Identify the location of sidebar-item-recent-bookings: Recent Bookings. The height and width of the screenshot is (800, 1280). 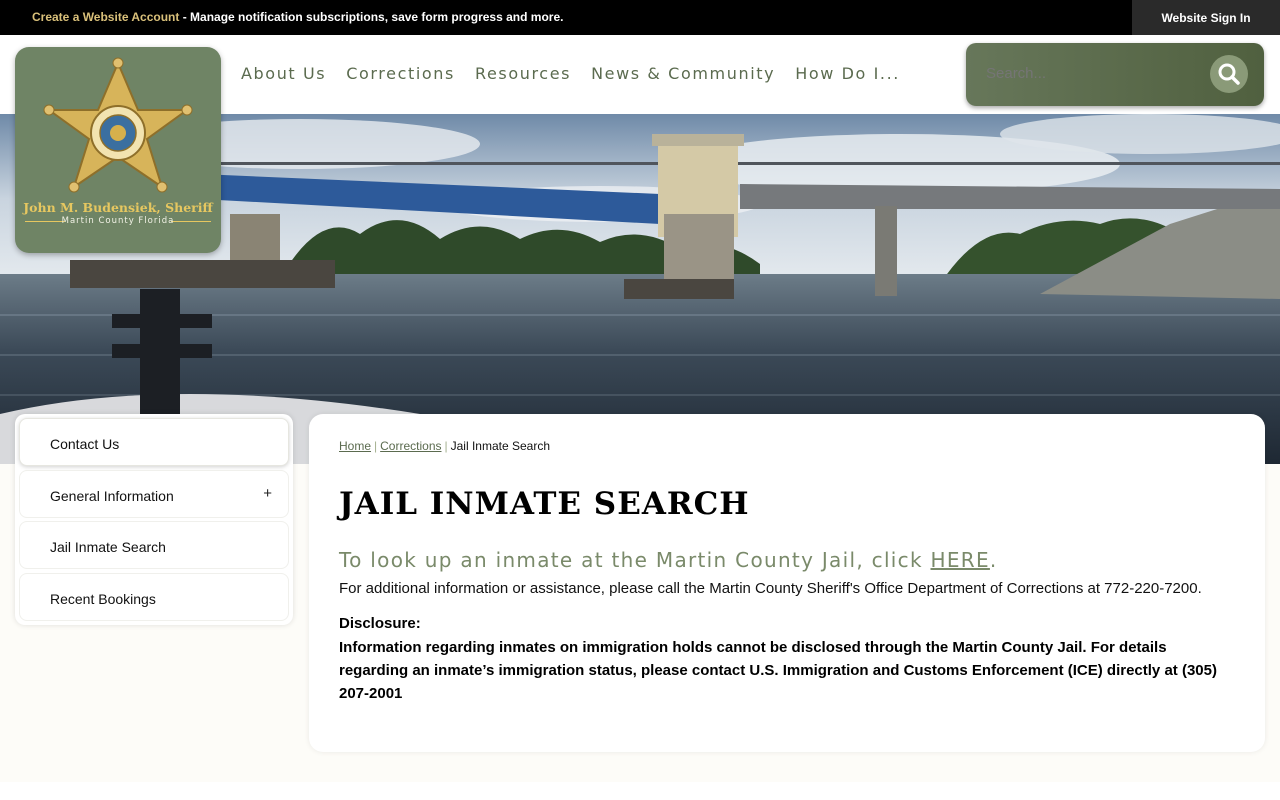
(154, 597).